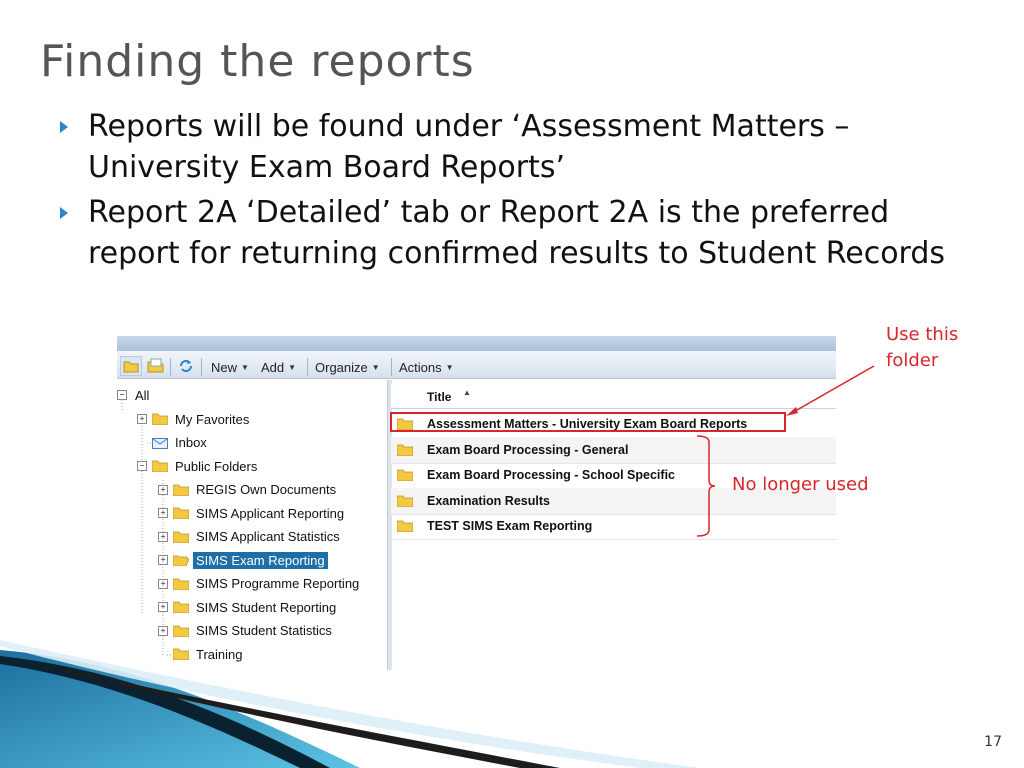  Describe the element at coordinates (800, 484) in the screenshot. I see `no-longer-used-note: No longer used` at that location.